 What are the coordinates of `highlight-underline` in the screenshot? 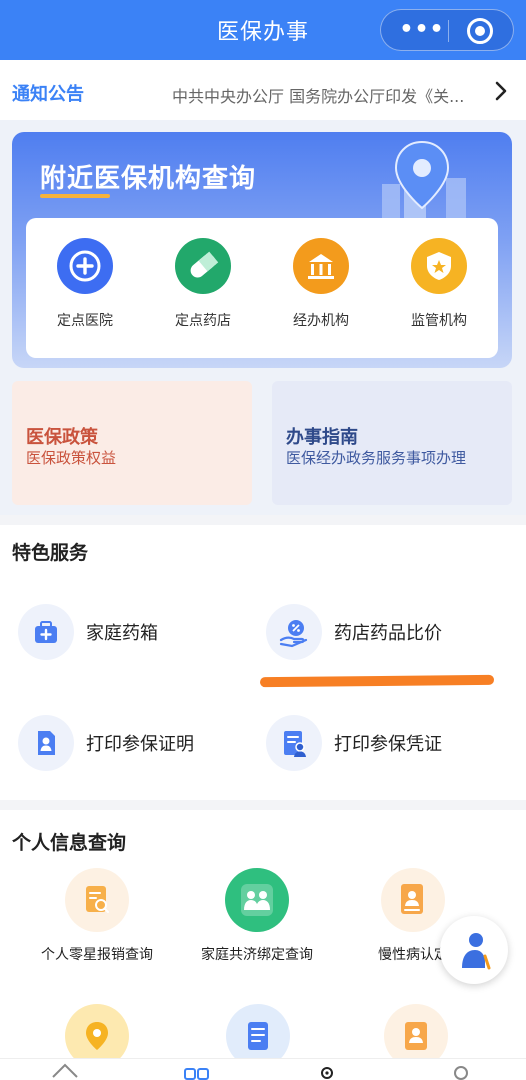 It's located at (377, 681).